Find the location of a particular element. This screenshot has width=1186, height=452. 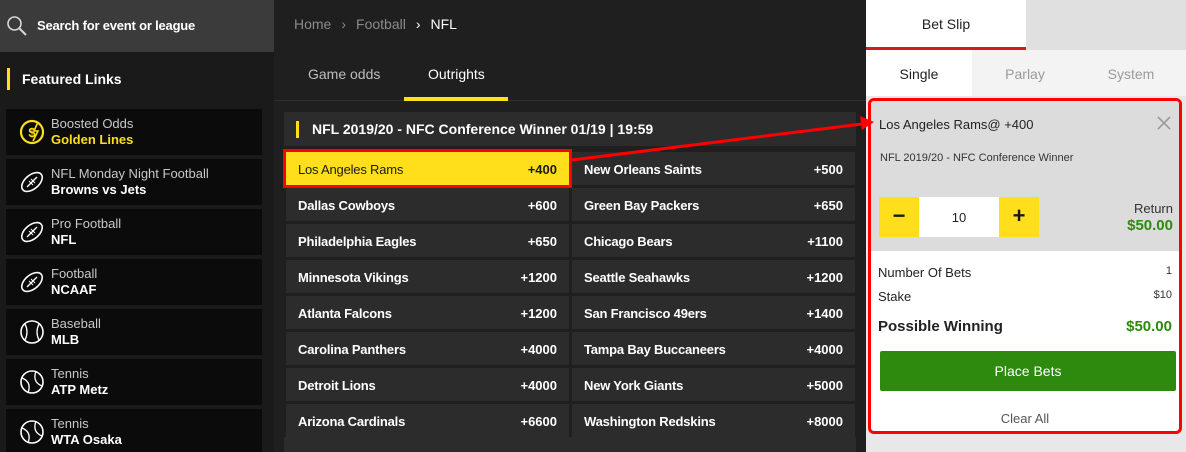

search-icon is located at coordinates (17, 26).